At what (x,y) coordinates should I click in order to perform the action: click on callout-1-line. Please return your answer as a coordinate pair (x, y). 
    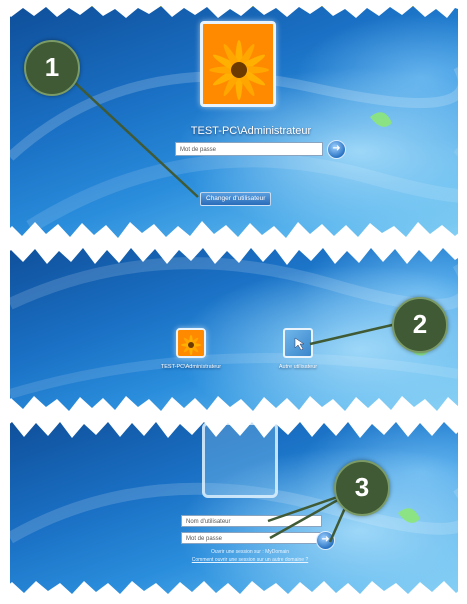
    Looking at the image, I should click on (135, 138).